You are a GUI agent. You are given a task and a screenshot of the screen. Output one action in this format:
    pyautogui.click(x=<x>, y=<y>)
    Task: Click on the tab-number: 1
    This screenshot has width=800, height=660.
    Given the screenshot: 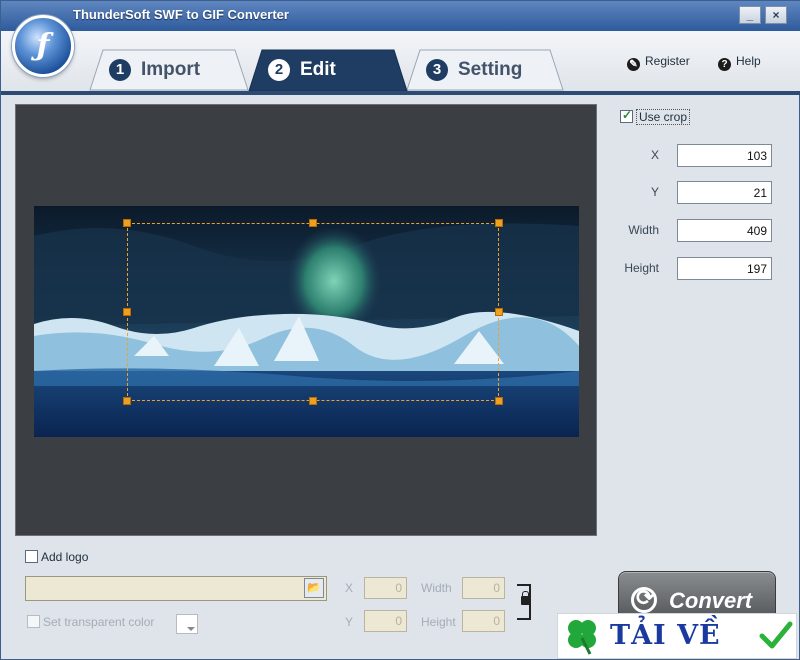 What is the action you would take?
    pyautogui.click(x=120, y=70)
    